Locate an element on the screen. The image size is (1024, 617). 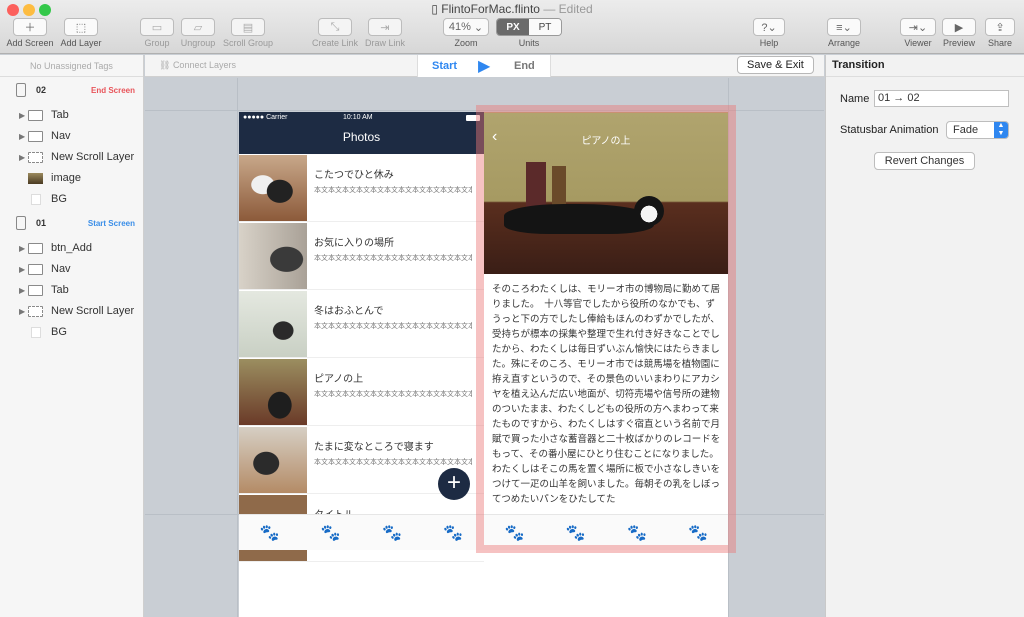
filename: FlintoForMac.flinto is located at coordinates (490, 9).